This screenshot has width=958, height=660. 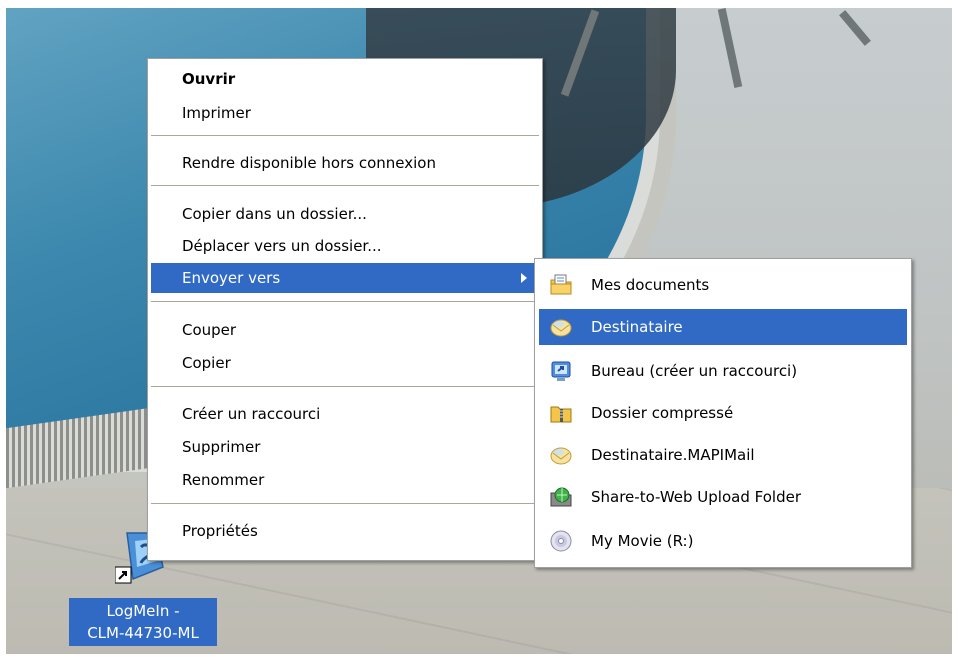 What do you see at coordinates (723, 541) in the screenshot?
I see `submenu-item-cd-drive: My Movie (R:)` at bounding box center [723, 541].